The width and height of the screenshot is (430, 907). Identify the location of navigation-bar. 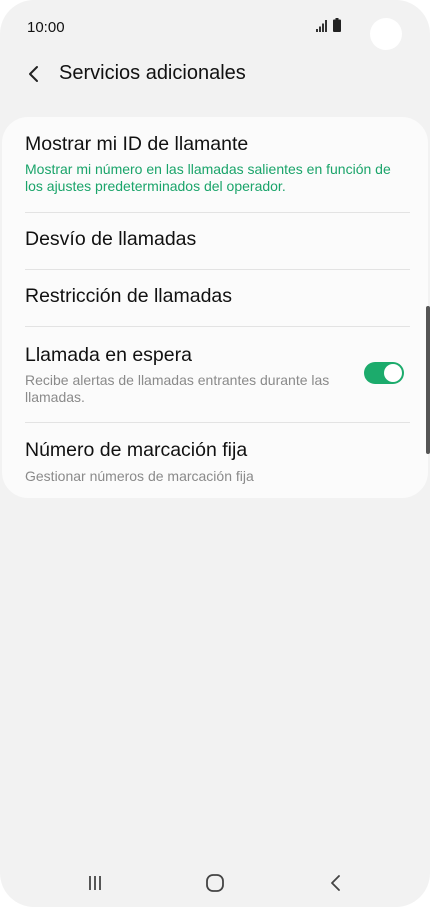
(215, 882).